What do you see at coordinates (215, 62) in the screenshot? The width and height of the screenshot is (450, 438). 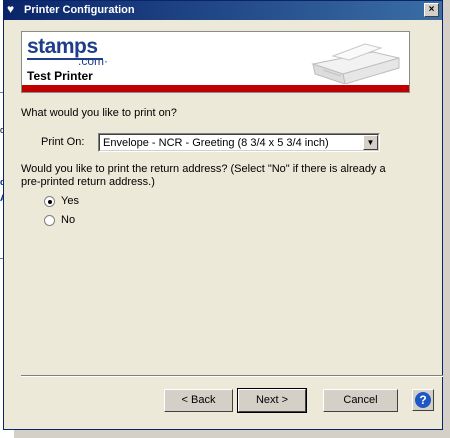 I see `stamps-banner: stamps .com· Test Printer` at bounding box center [215, 62].